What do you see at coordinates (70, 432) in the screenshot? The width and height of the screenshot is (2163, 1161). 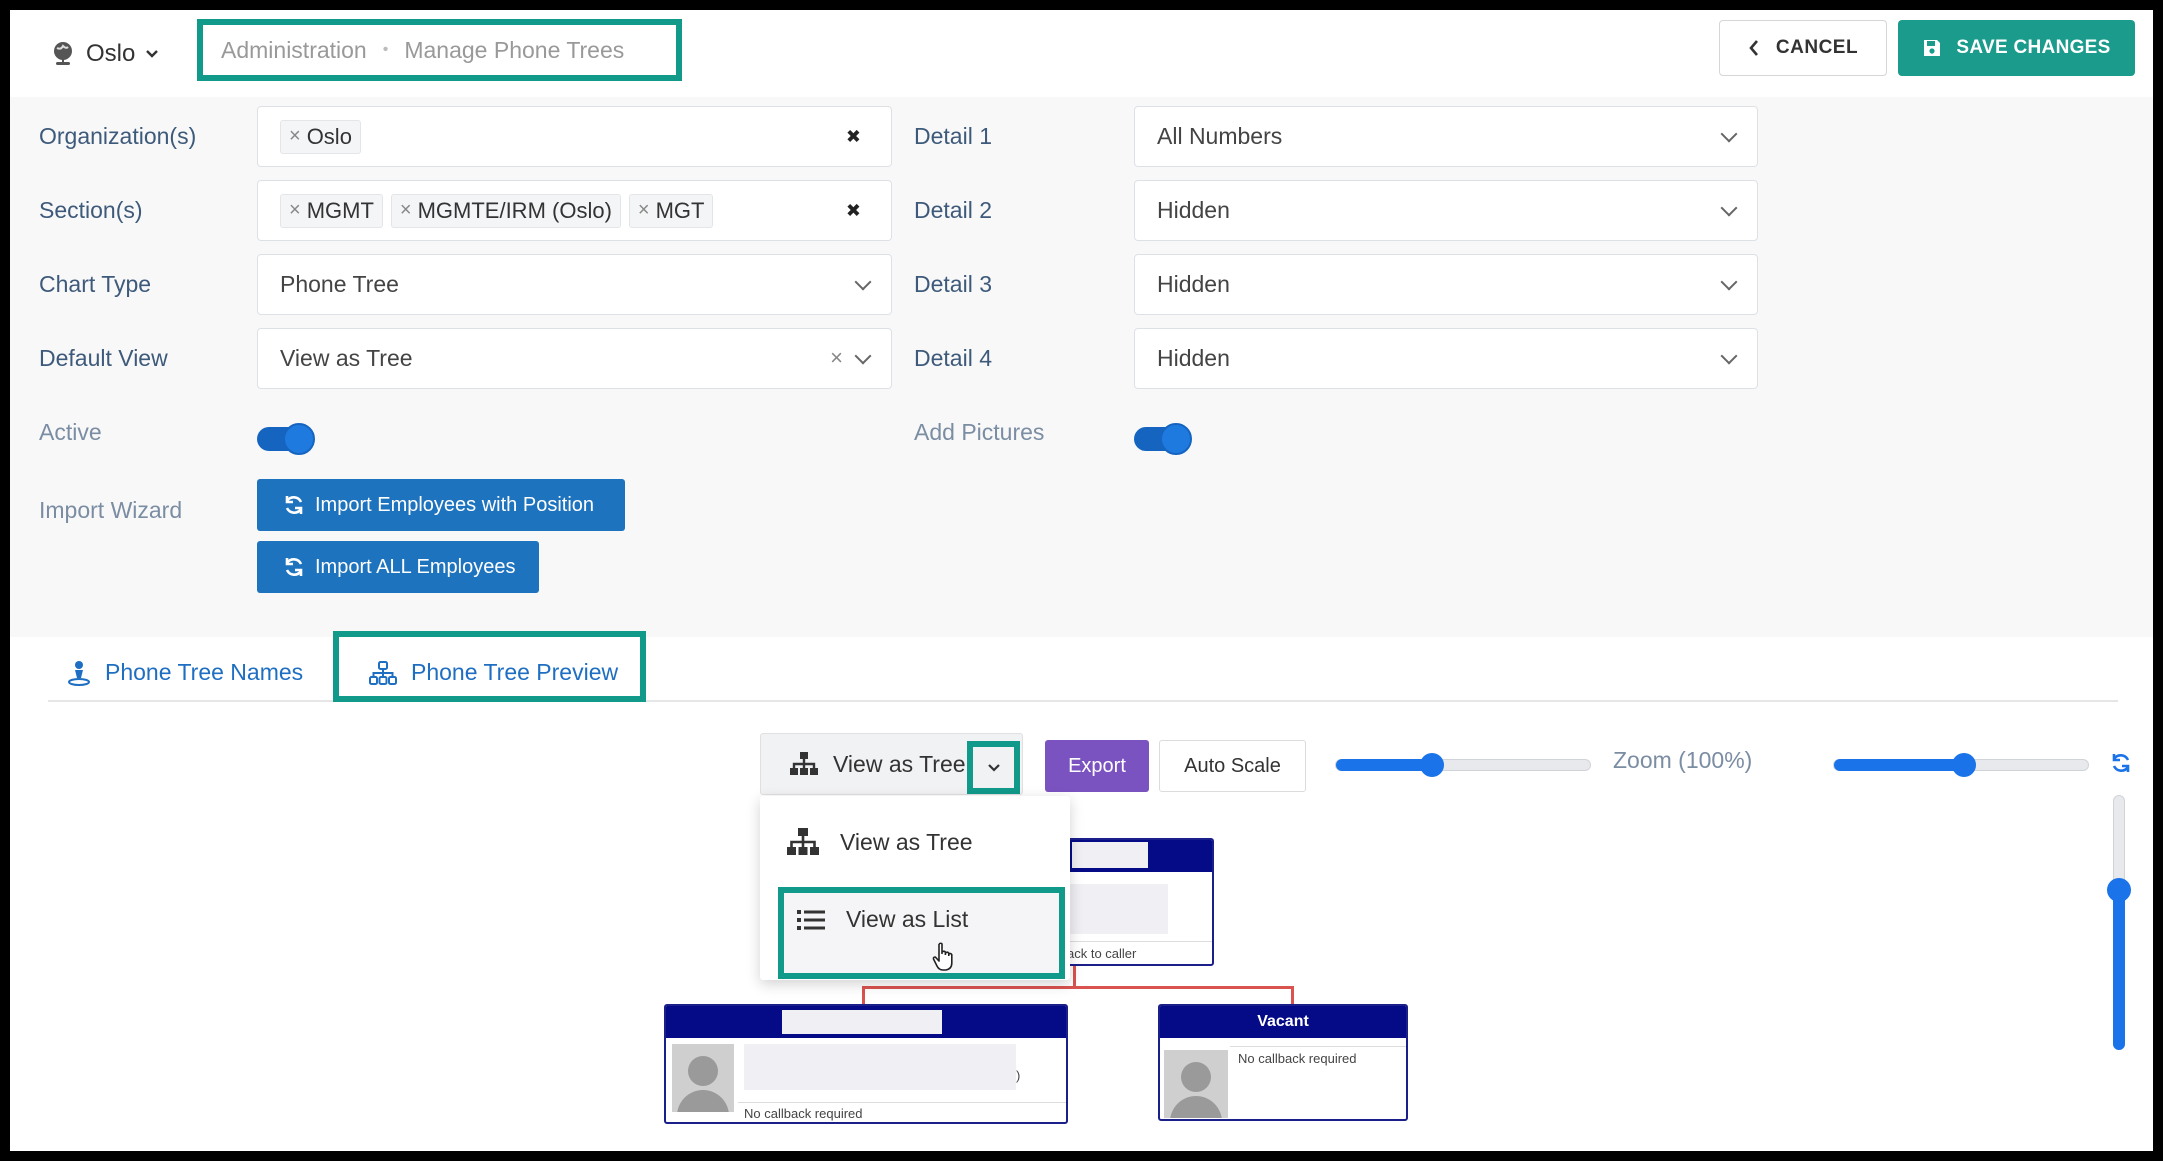 I see `active-label: Active` at bounding box center [70, 432].